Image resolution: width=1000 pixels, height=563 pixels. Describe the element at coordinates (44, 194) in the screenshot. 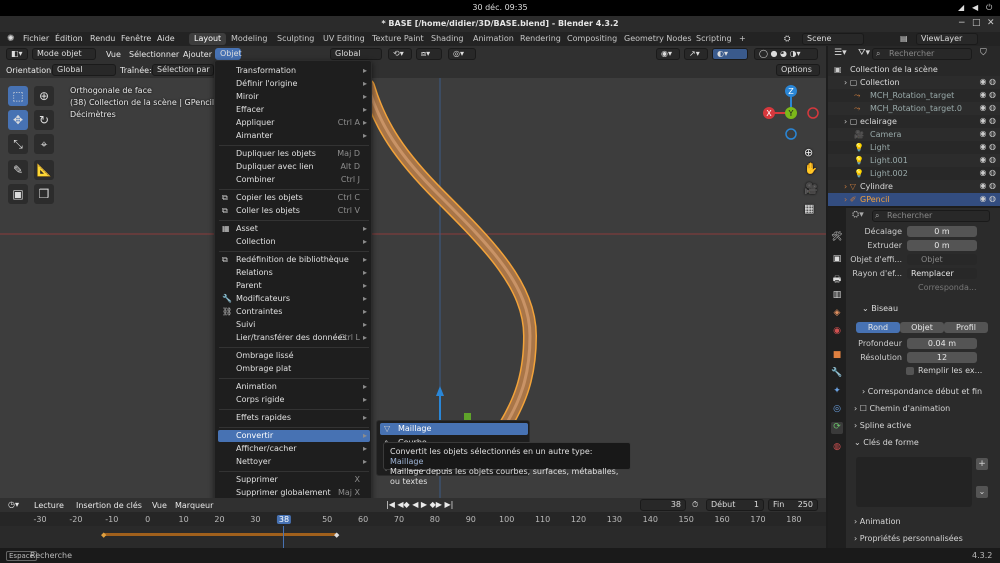

I see `add-object-tool-icon: ❒` at that location.